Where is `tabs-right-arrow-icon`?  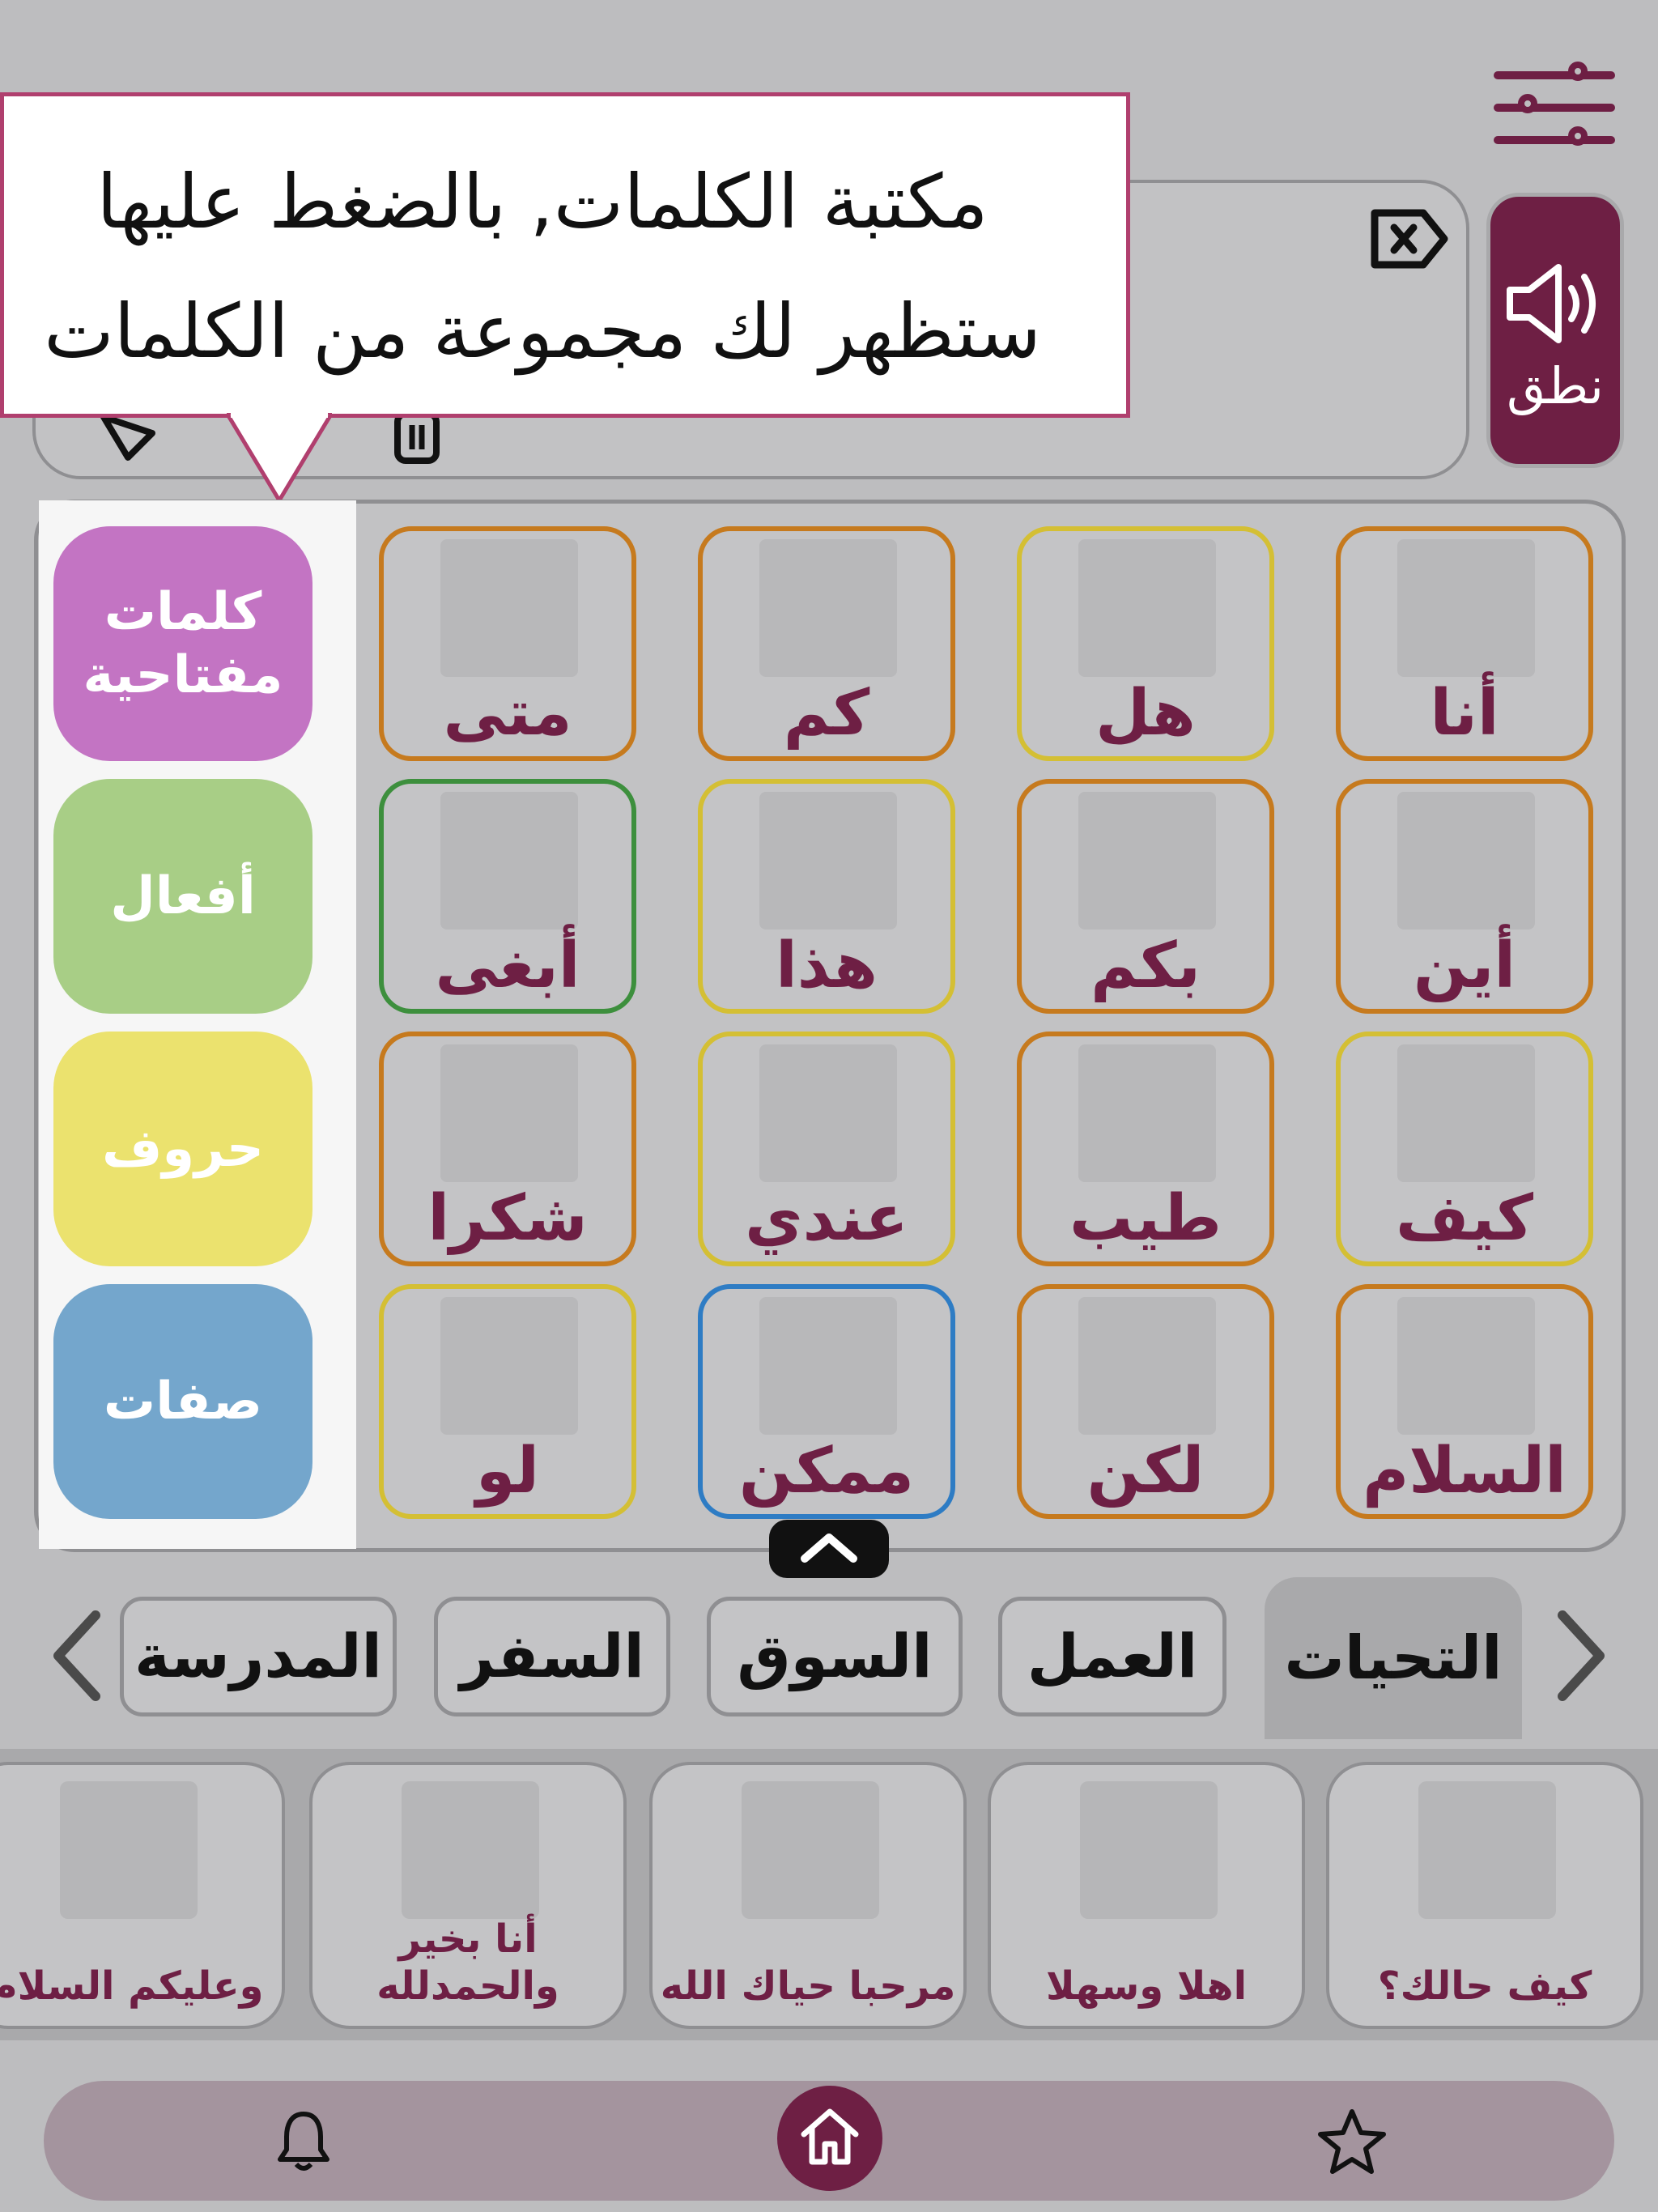 tabs-right-arrow-icon is located at coordinates (1581, 1667).